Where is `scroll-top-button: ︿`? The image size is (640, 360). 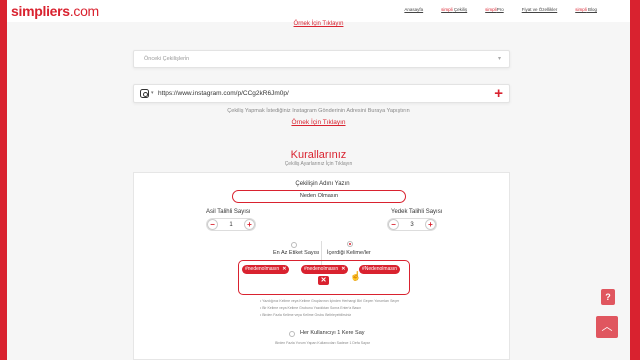
scroll-top-button: ︿ is located at coordinates (607, 327).